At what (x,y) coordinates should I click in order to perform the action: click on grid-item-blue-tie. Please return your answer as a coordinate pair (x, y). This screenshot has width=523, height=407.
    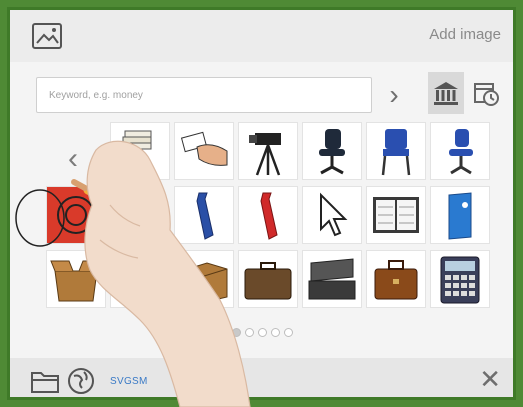
    Looking at the image, I should click on (204, 215).